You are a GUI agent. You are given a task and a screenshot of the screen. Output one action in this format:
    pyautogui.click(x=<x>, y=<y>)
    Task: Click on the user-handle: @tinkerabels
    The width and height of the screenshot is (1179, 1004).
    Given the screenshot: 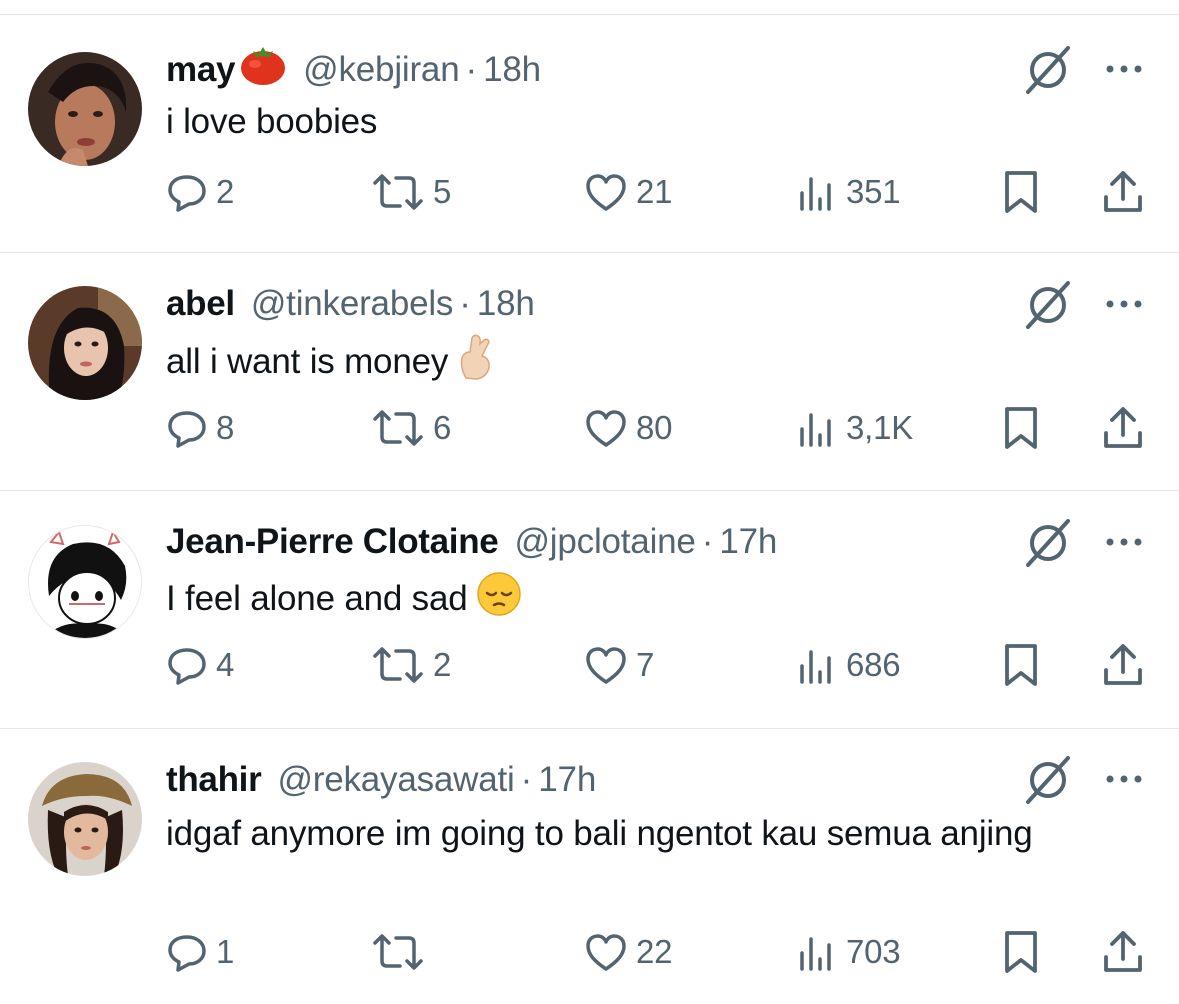 What is the action you would take?
    pyautogui.click(x=352, y=304)
    